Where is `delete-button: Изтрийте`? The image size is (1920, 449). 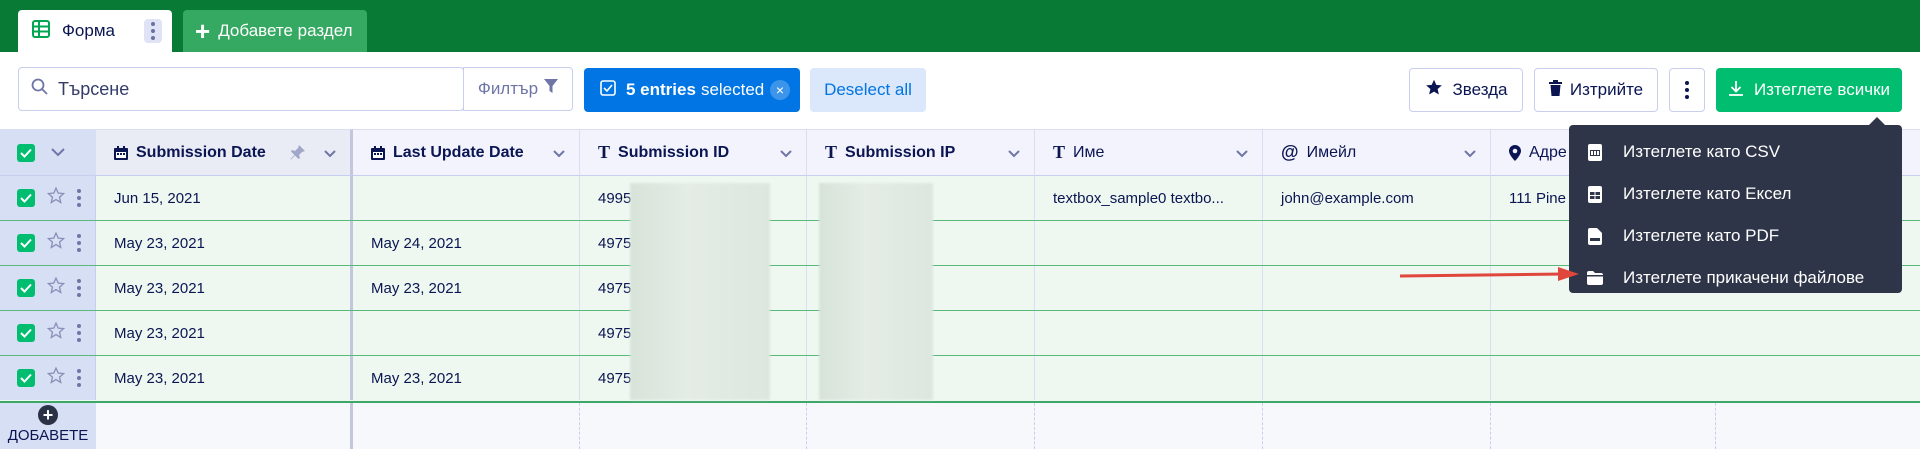
delete-button: Изтрийте is located at coordinates (1596, 90).